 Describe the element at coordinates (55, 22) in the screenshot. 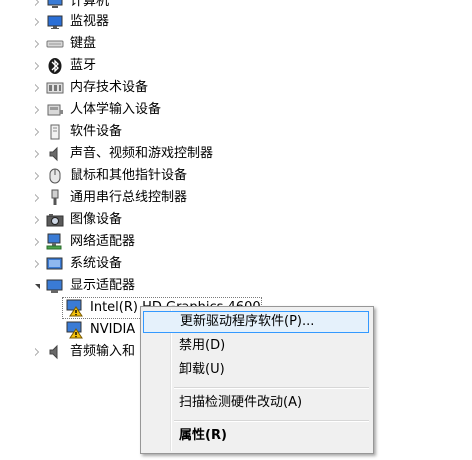

I see `monitor-icon` at that location.